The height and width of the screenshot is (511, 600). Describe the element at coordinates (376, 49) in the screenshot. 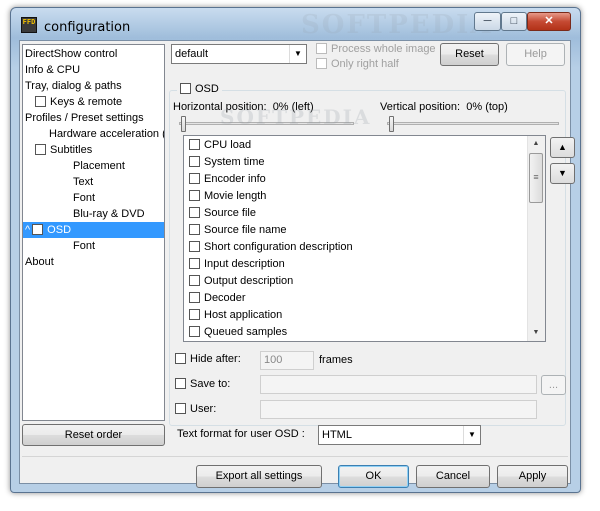

I see `process-whole-image-option: Process whole image` at that location.